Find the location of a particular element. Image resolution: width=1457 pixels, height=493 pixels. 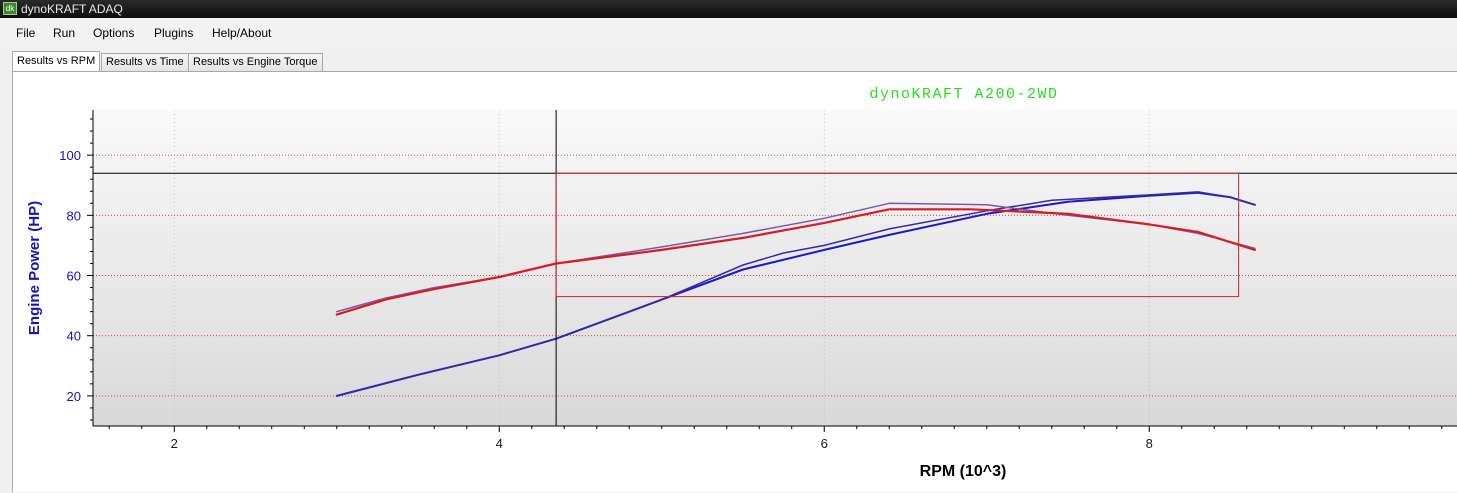

x-axis-ticks: 2 4 6 8 is located at coordinates (775, 438).